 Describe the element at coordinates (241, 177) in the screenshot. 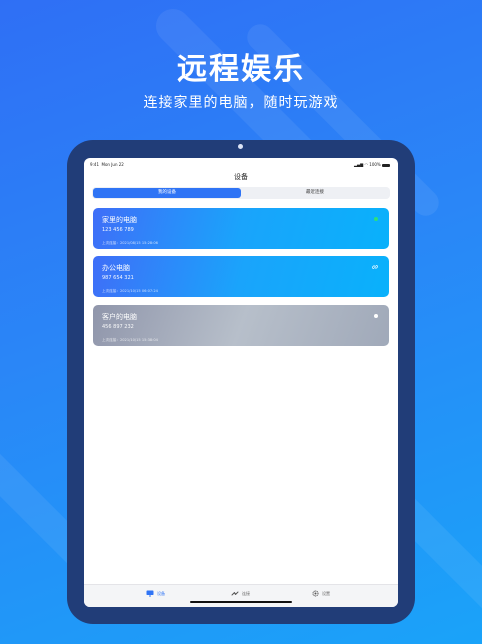

I see `nav-title: 设备` at that location.